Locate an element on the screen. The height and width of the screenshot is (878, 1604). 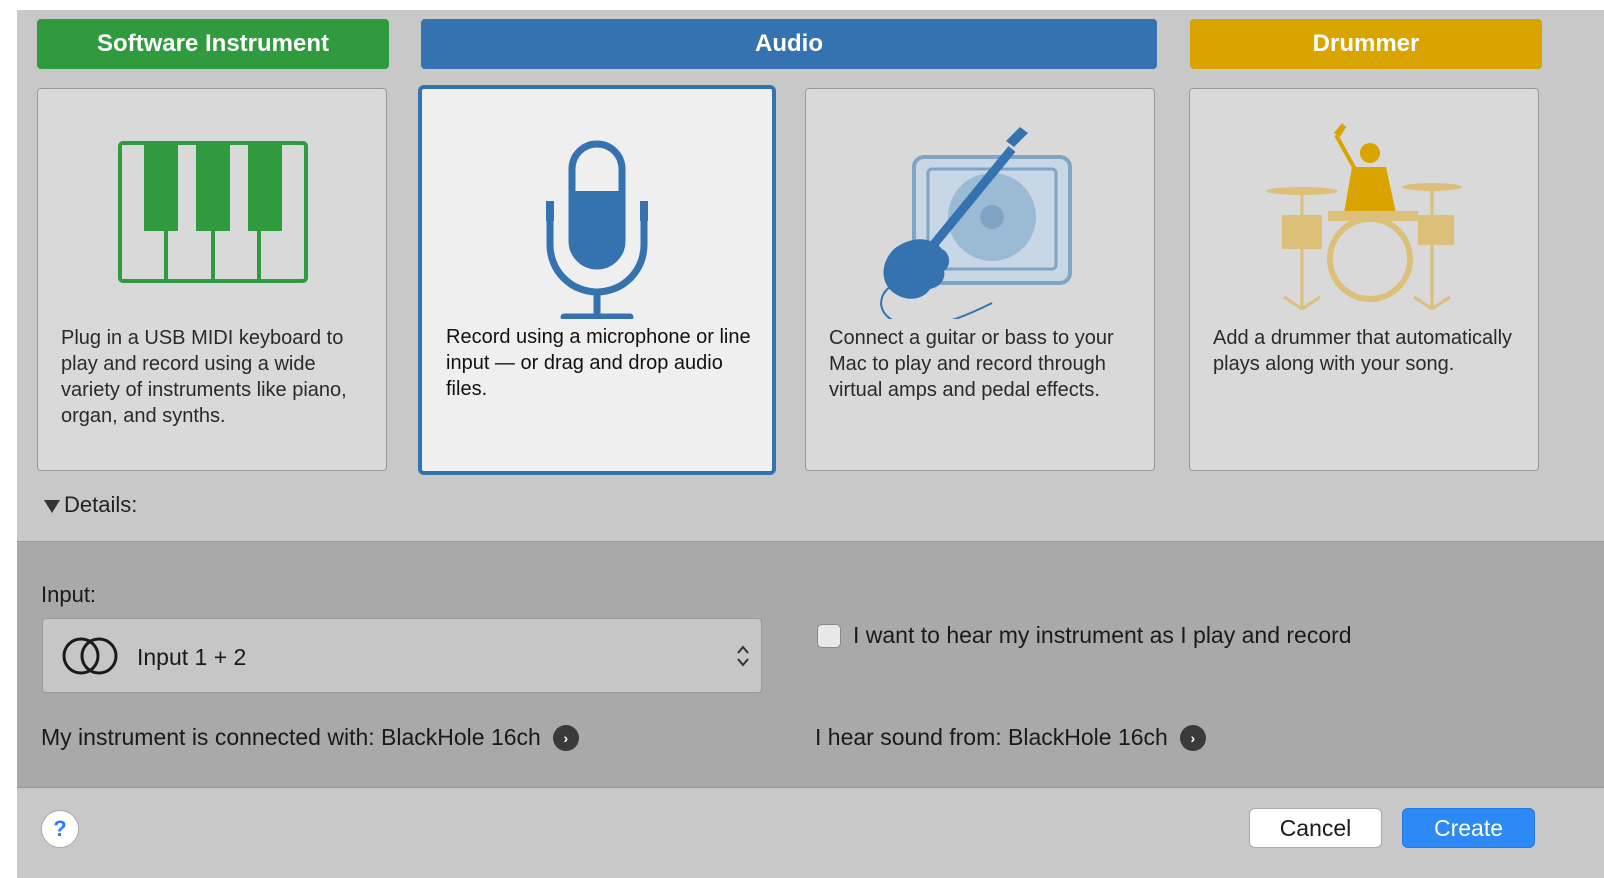
output-device-arrow-icon: › is located at coordinates (1192, 737).